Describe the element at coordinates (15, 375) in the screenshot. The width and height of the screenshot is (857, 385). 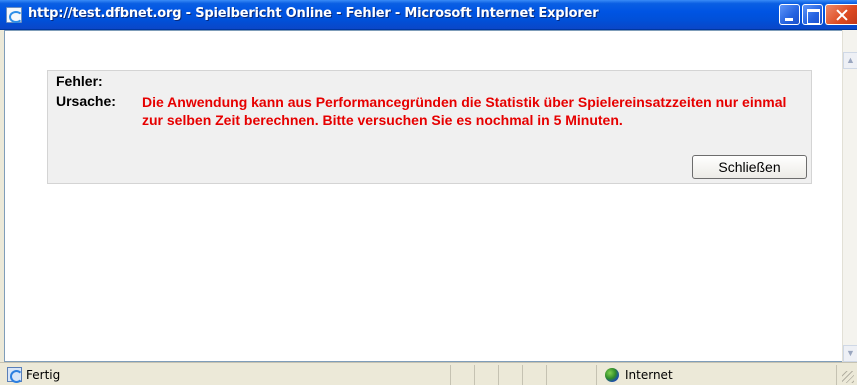
I see `page-done-icon` at that location.